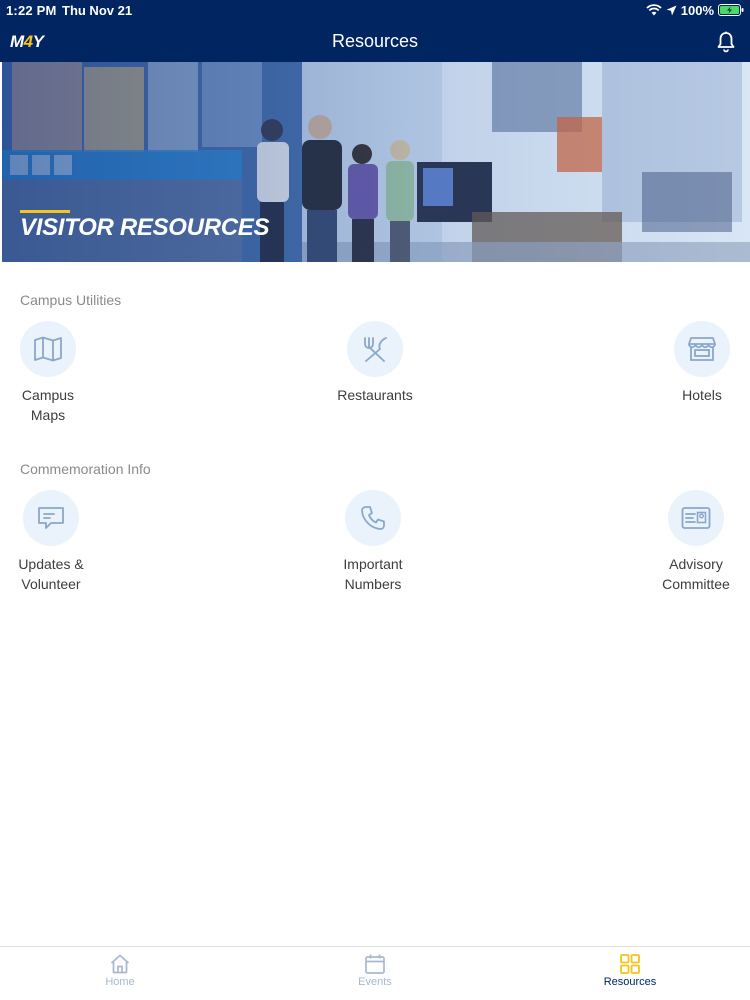  Describe the element at coordinates (696, 564) in the screenshot. I see `advisory-label-1: Advisory` at that location.